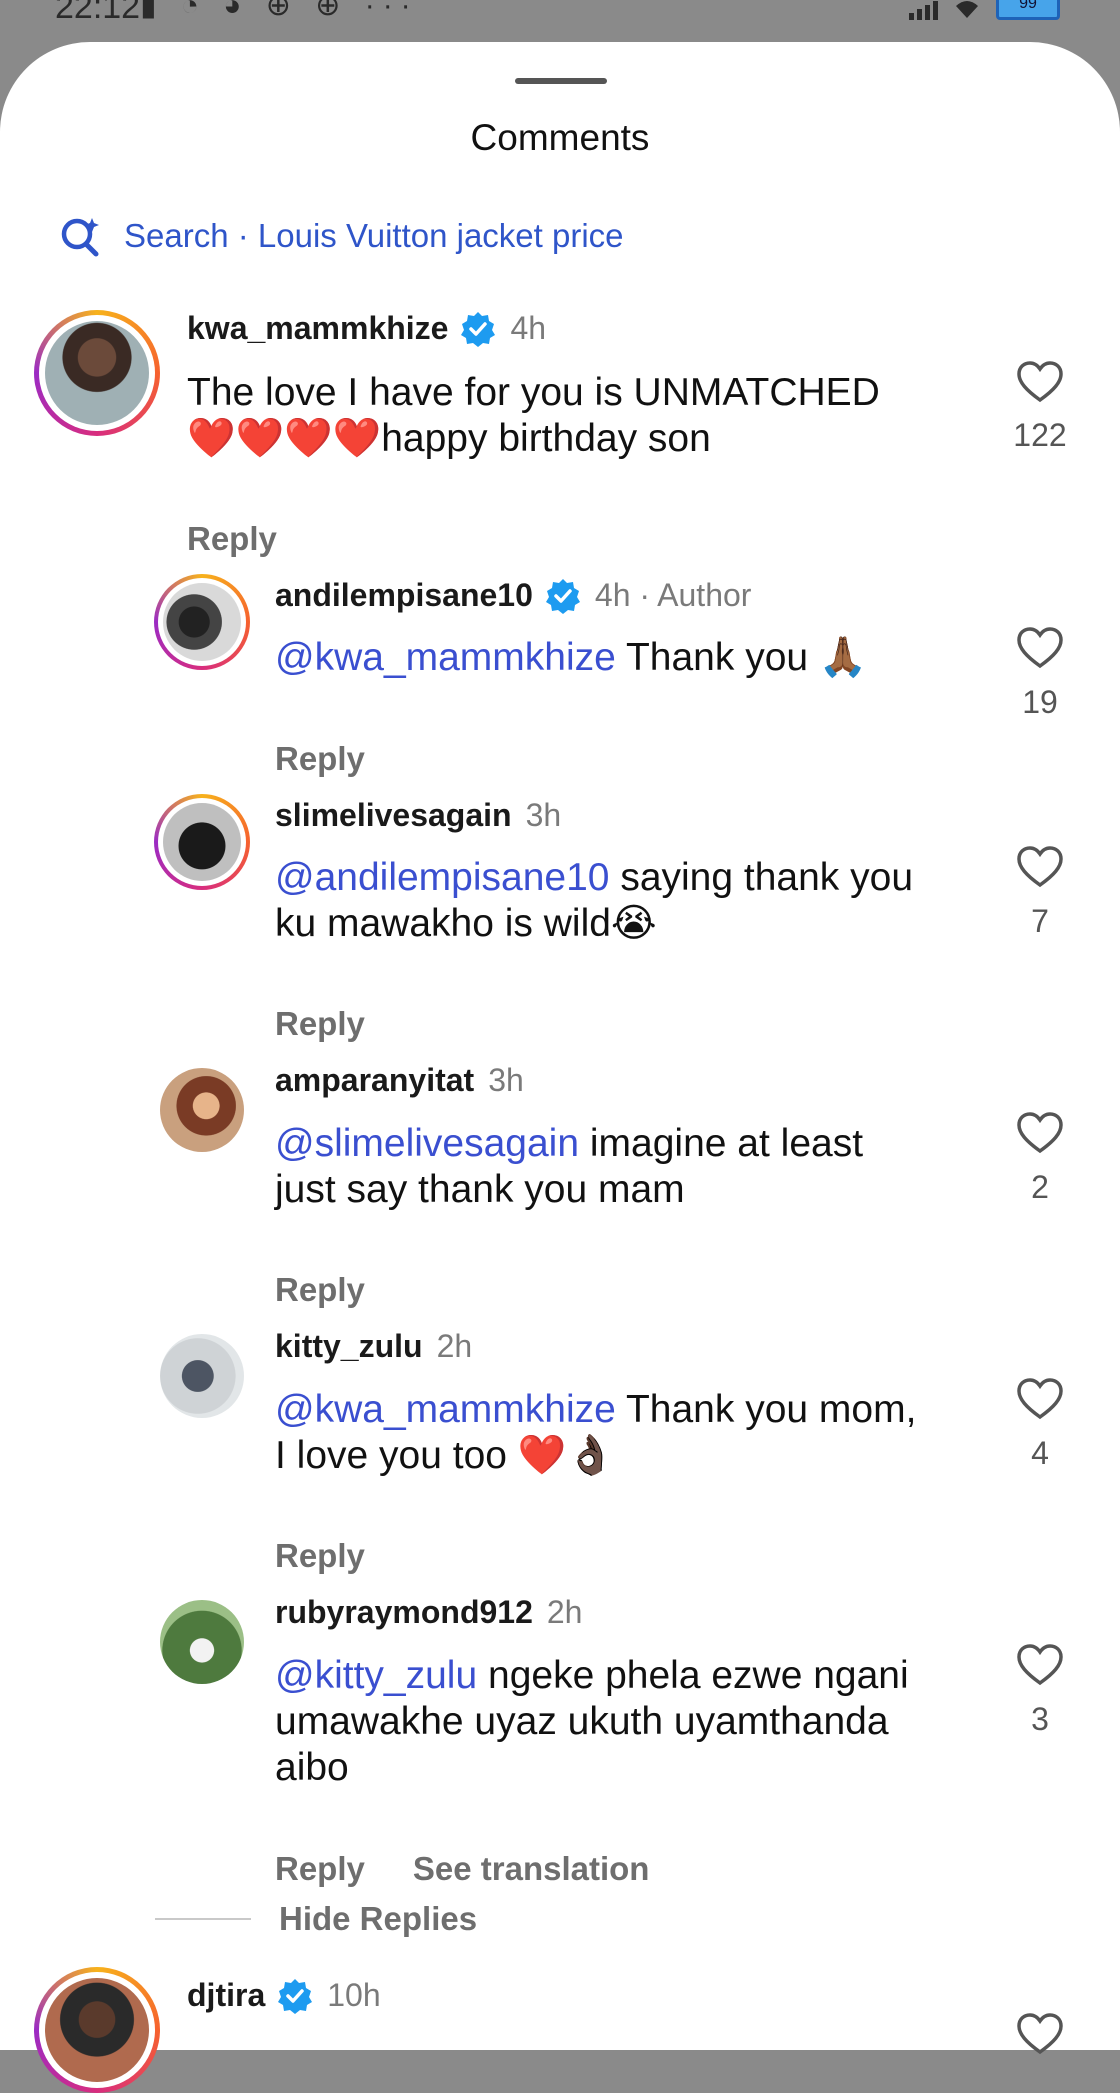 The width and height of the screenshot is (1120, 2093). Describe the element at coordinates (1040, 1719) in the screenshot. I see `like-count: 3` at that location.